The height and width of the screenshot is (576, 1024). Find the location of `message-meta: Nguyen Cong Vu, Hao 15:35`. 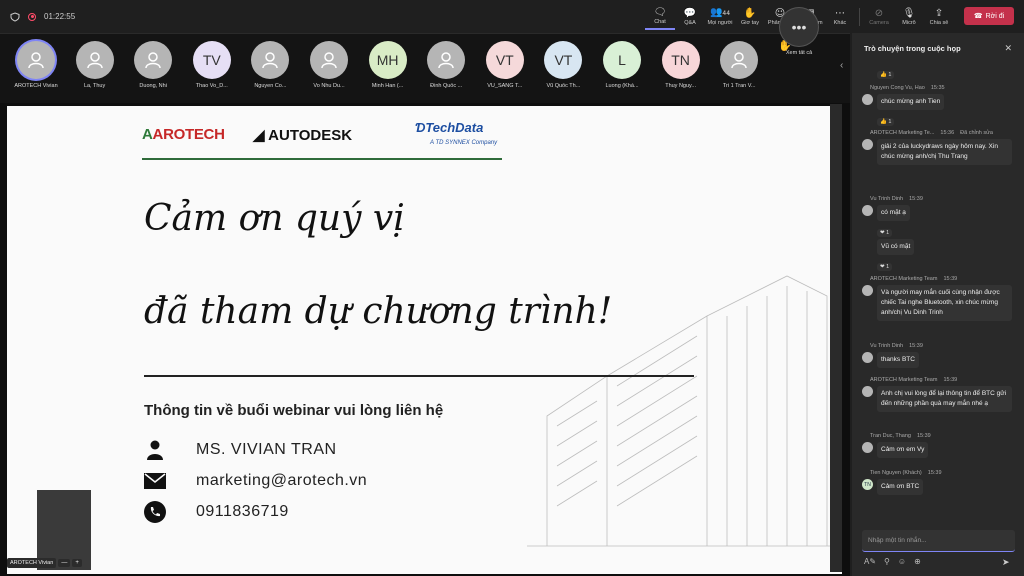

message-meta: Nguyen Cong Vu, Hao 15:35 is located at coordinates (941, 88).